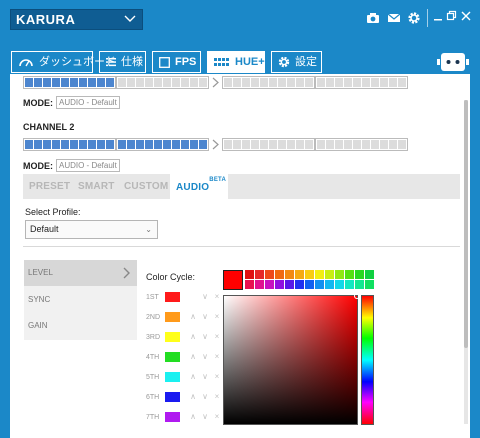 Image resolution: width=480 pixels, height=438 pixels. What do you see at coordinates (80, 300) in the screenshot?
I see `menu-item-sync: SYNC` at bounding box center [80, 300].